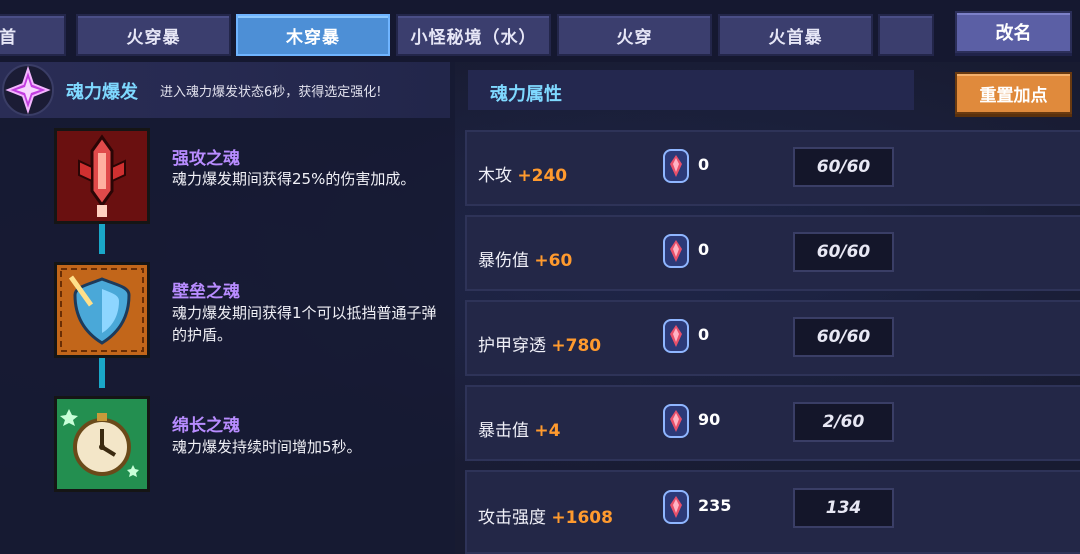  What do you see at coordinates (153, 37) in the screenshot?
I see `tab-label: 火穿暴` at bounding box center [153, 37].